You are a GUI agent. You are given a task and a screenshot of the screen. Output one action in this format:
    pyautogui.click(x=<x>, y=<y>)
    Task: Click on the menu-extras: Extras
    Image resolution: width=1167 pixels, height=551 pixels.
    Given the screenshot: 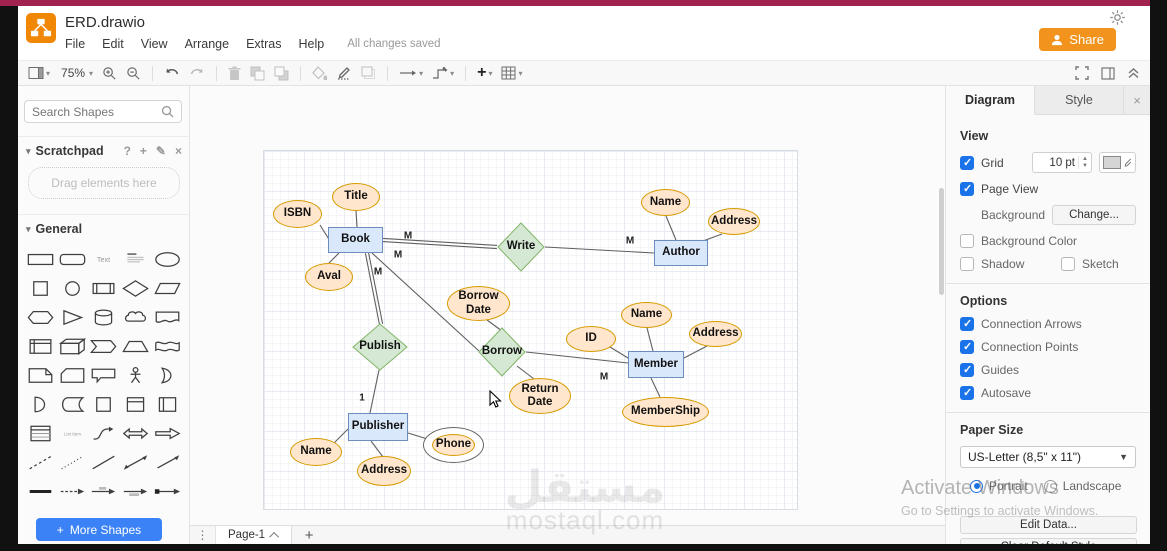 What is the action you would take?
    pyautogui.click(x=263, y=44)
    